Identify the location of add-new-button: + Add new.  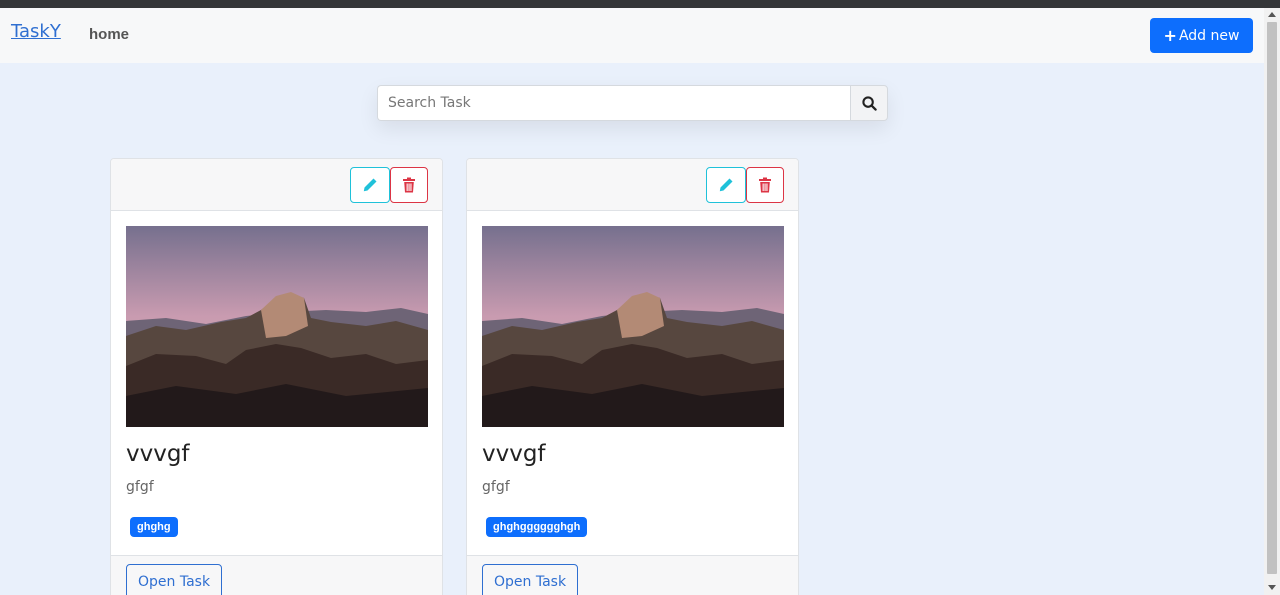
(1201, 35).